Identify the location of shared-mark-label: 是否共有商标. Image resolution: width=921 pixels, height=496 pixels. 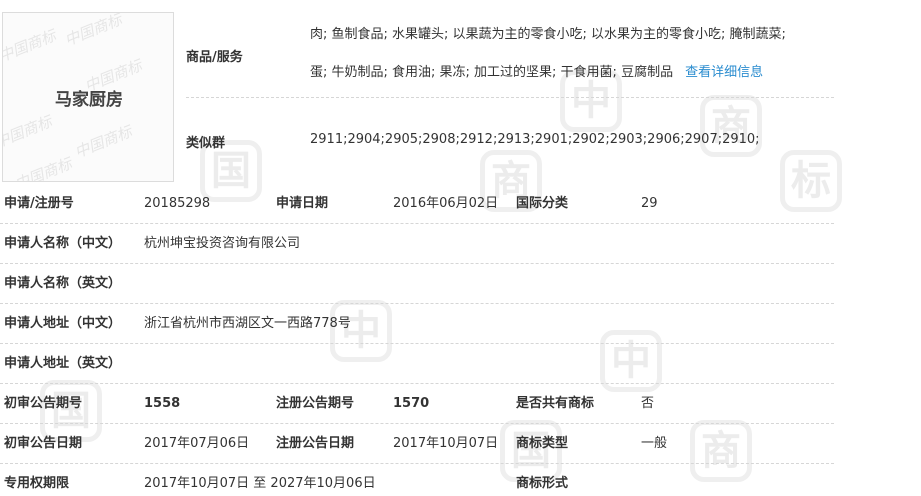
(555, 403).